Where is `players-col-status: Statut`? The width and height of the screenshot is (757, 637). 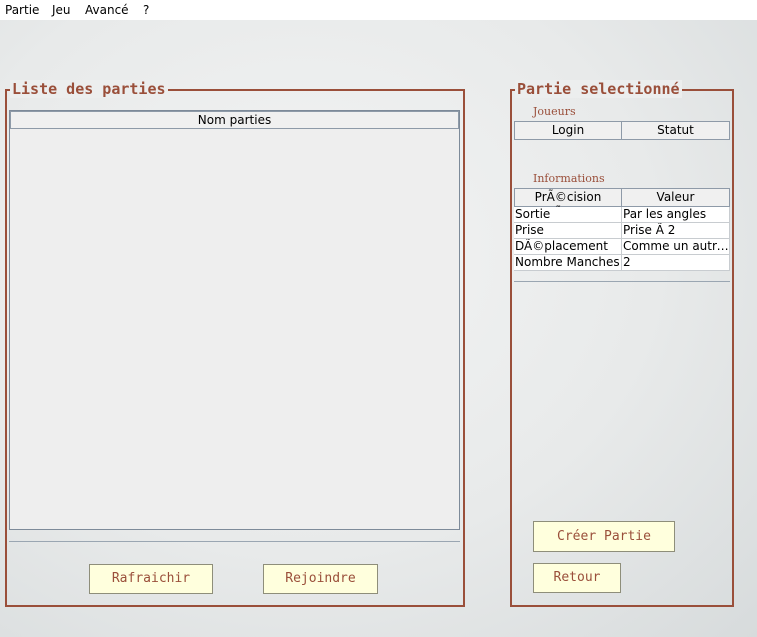
players-col-status: Statut is located at coordinates (675, 130).